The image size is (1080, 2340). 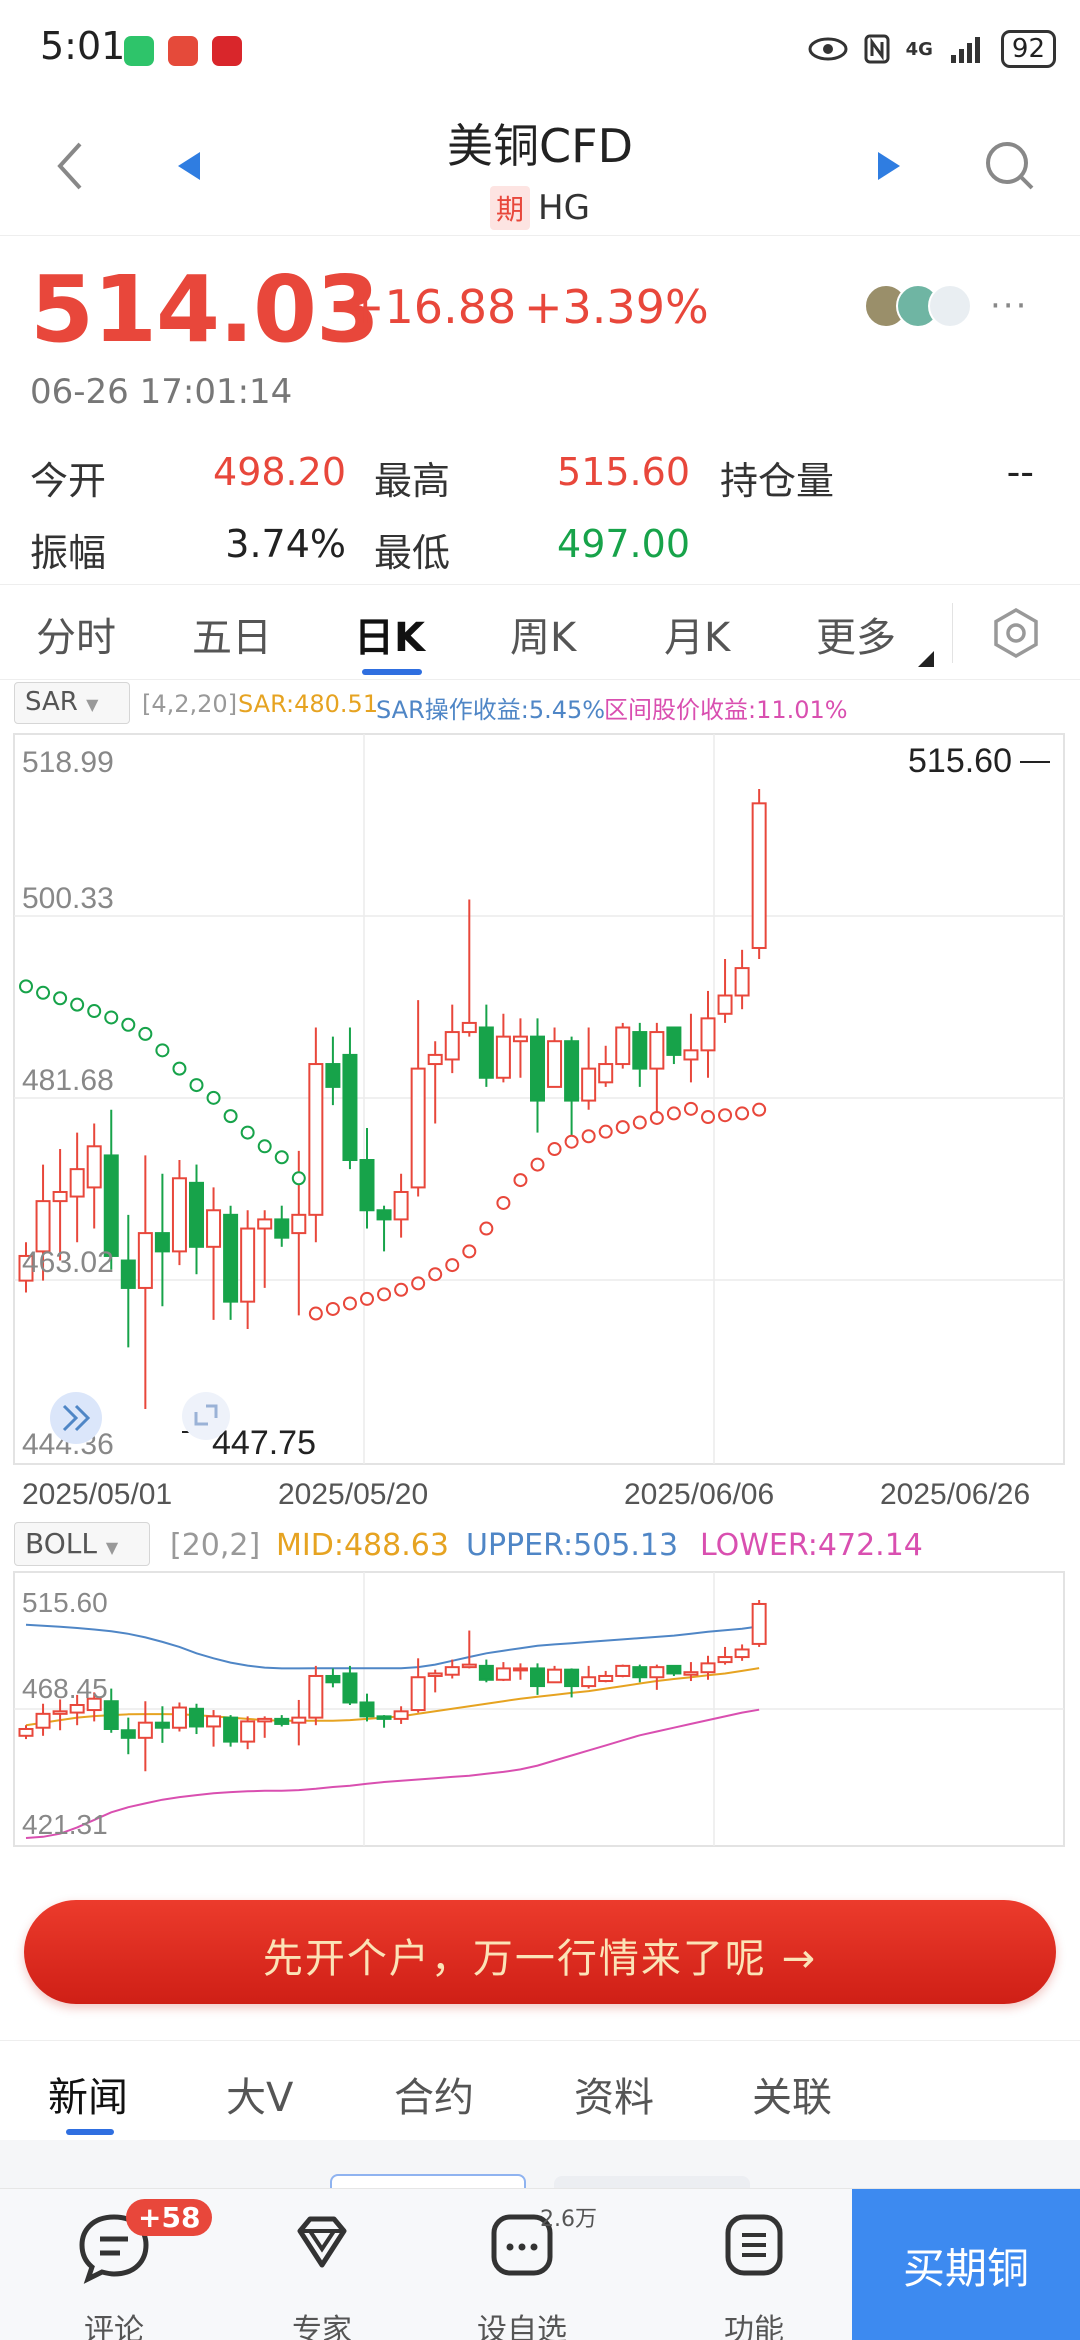 What do you see at coordinates (966, 2264) in the screenshot?
I see `buy-futures-button: 买期铜` at bounding box center [966, 2264].